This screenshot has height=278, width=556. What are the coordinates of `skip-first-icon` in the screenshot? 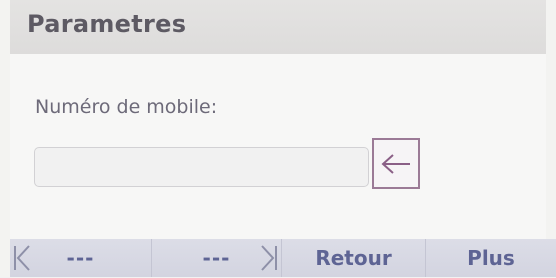 It's located at (22, 258).